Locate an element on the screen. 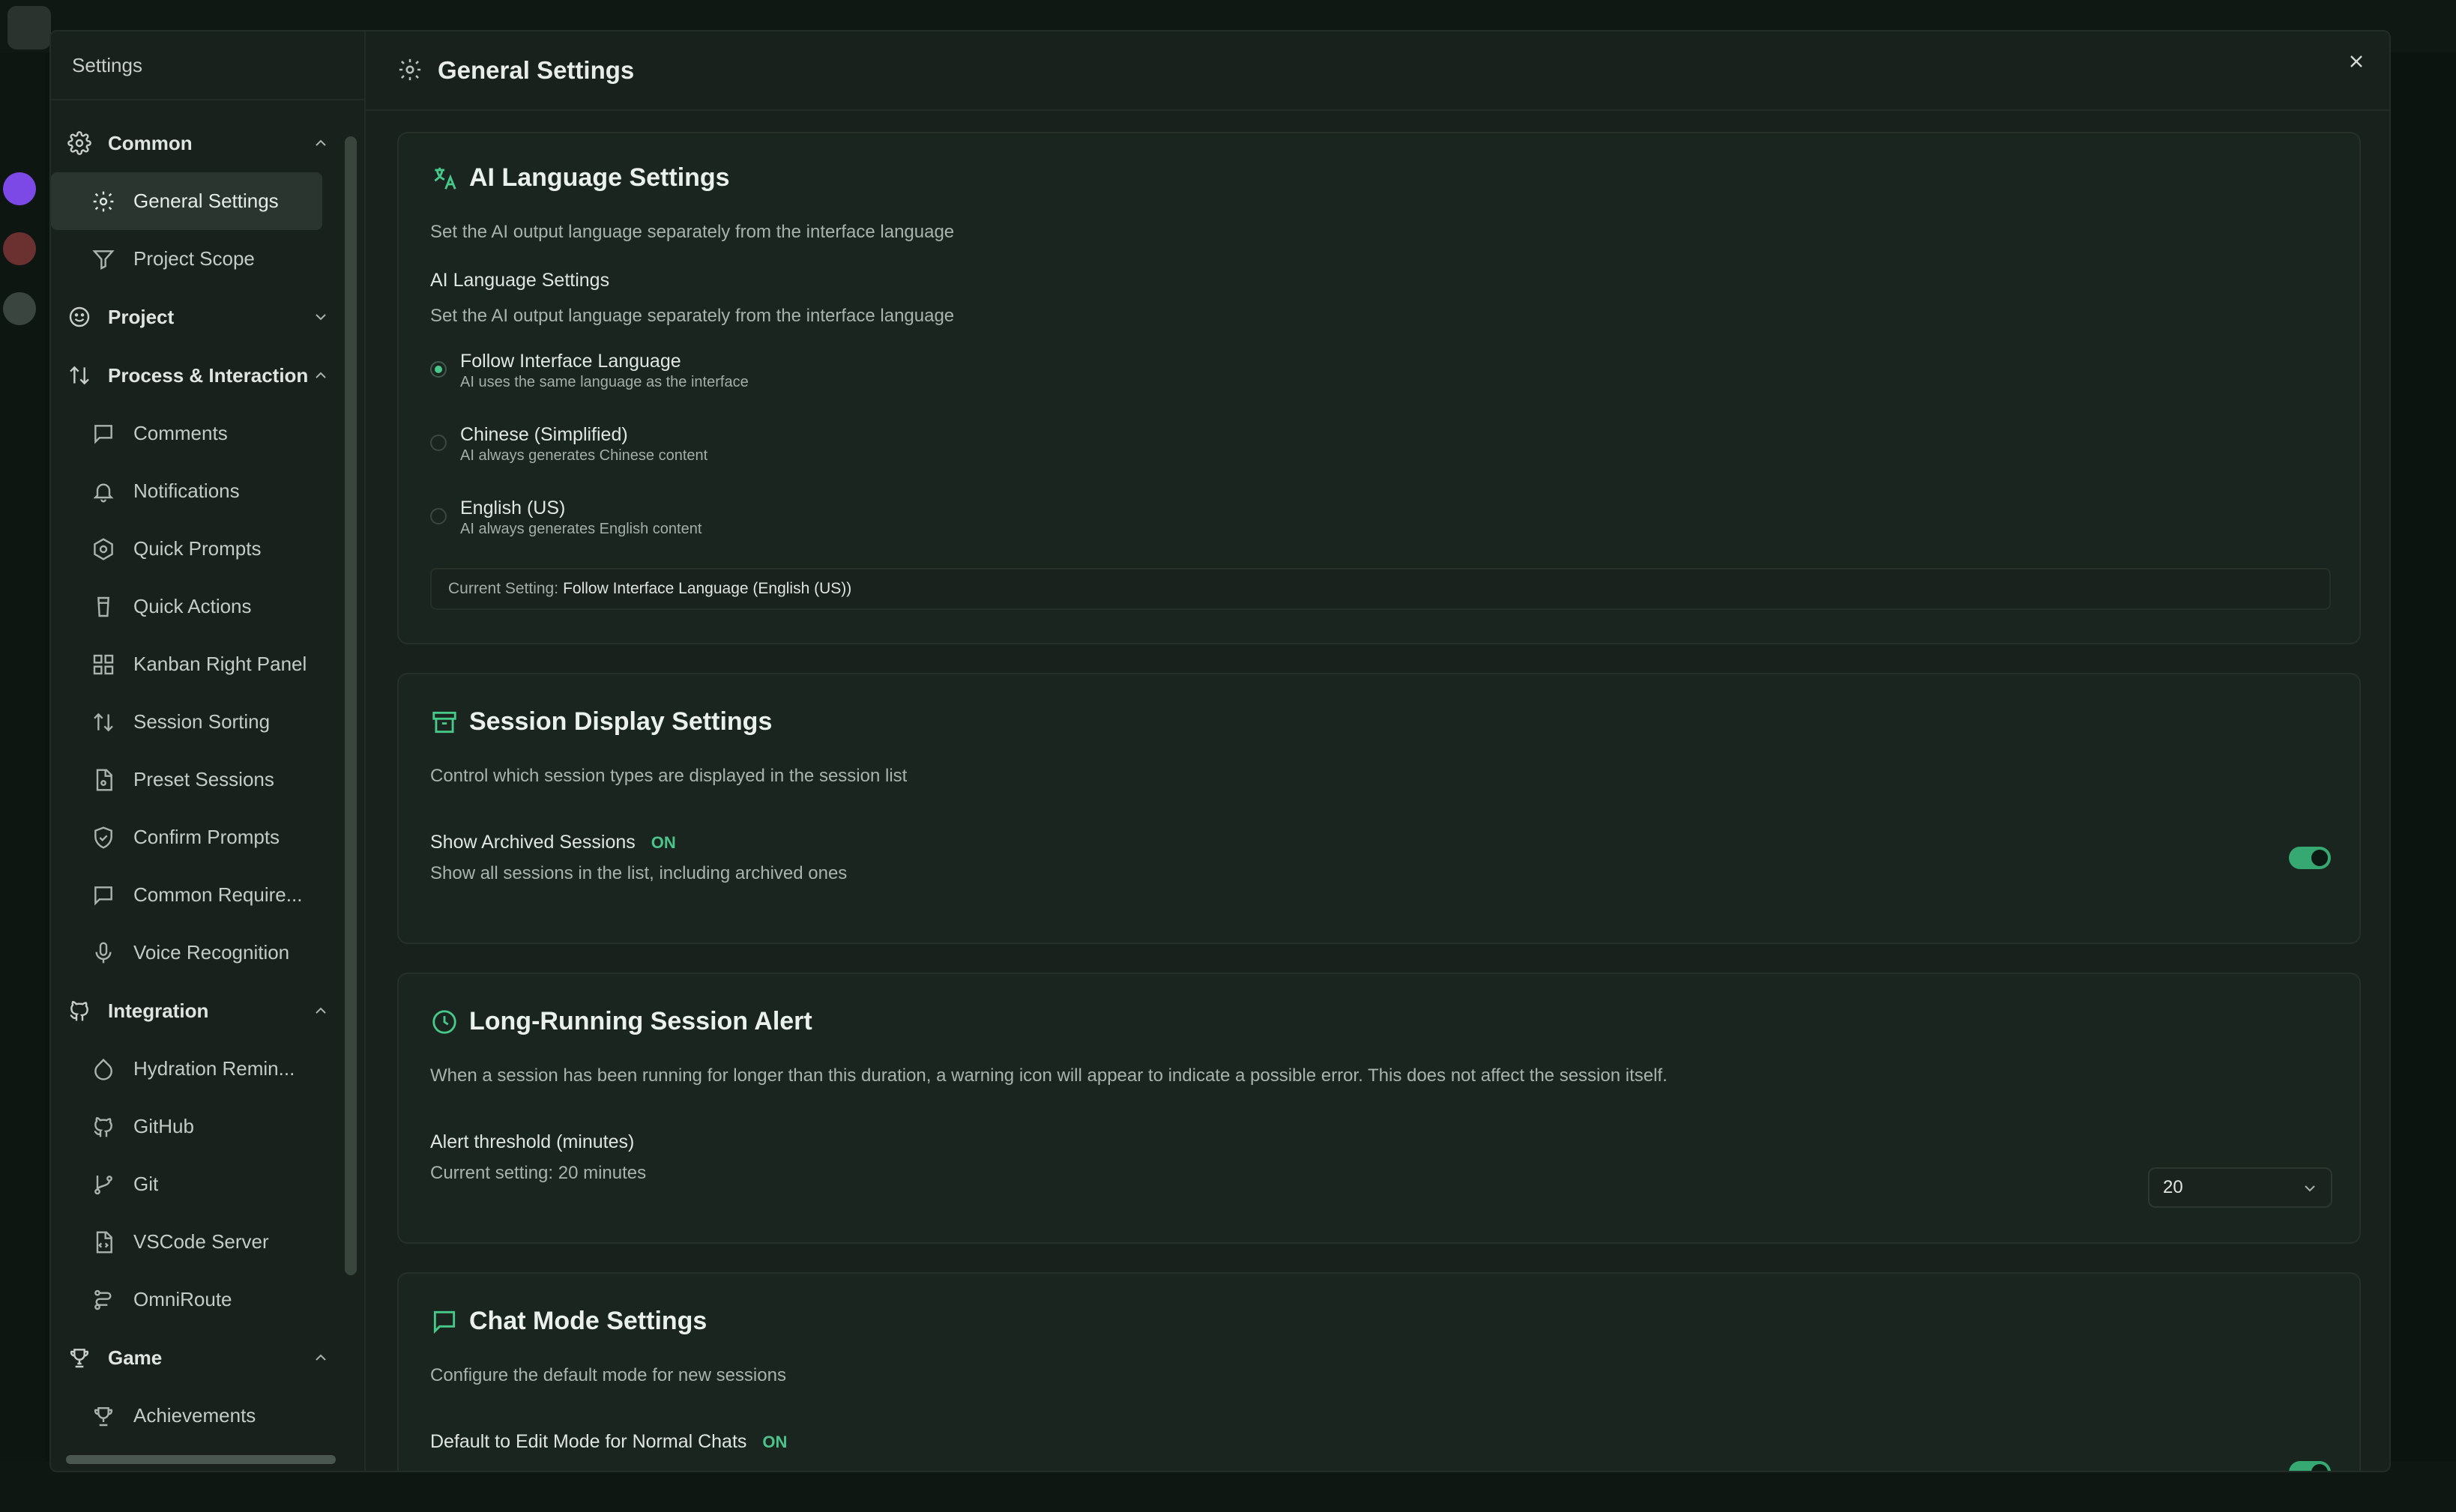 The width and height of the screenshot is (2456, 1512). nav-item-label: Confirm Prompts is located at coordinates (206, 837).